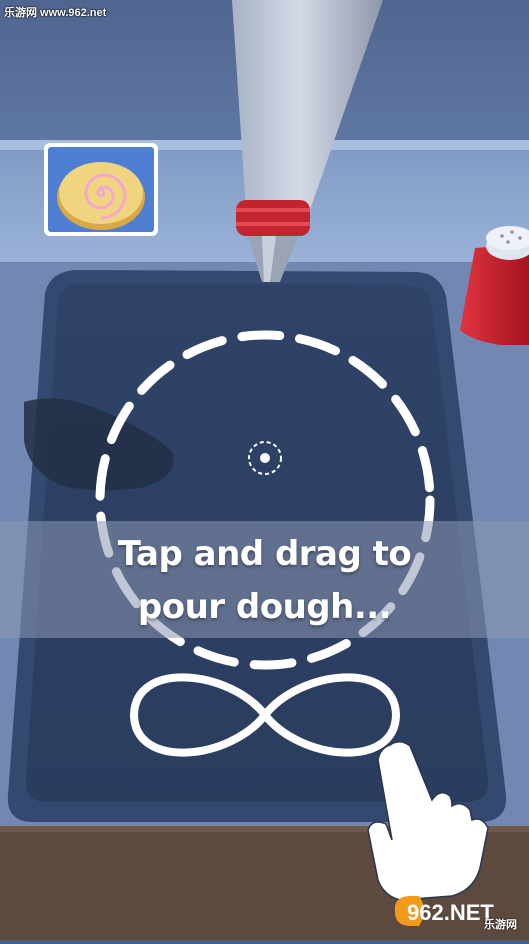  What do you see at coordinates (500, 925) in the screenshot?
I see `logo-subtitle: 乐游网` at bounding box center [500, 925].